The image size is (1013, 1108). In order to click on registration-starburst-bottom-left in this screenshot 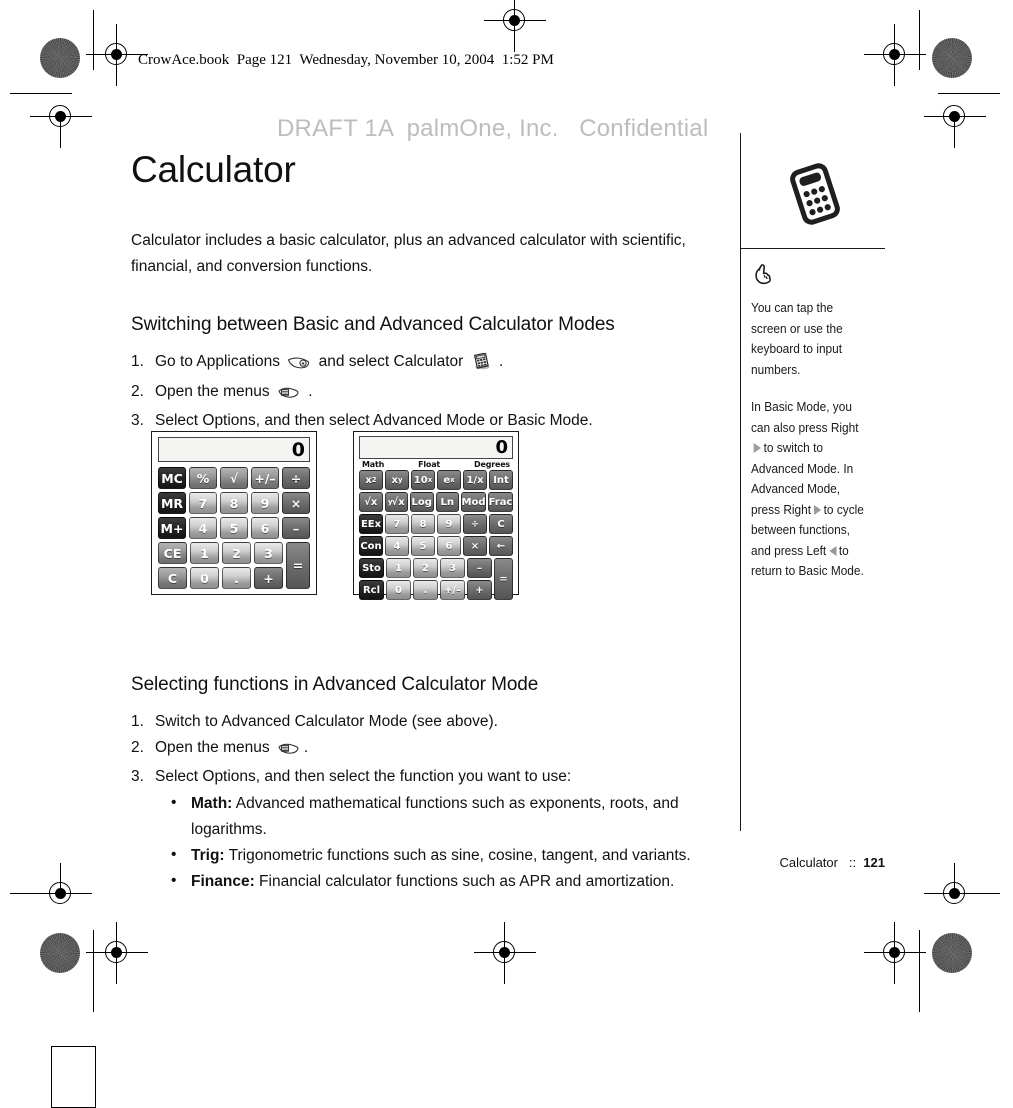, I will do `click(60, 953)`.